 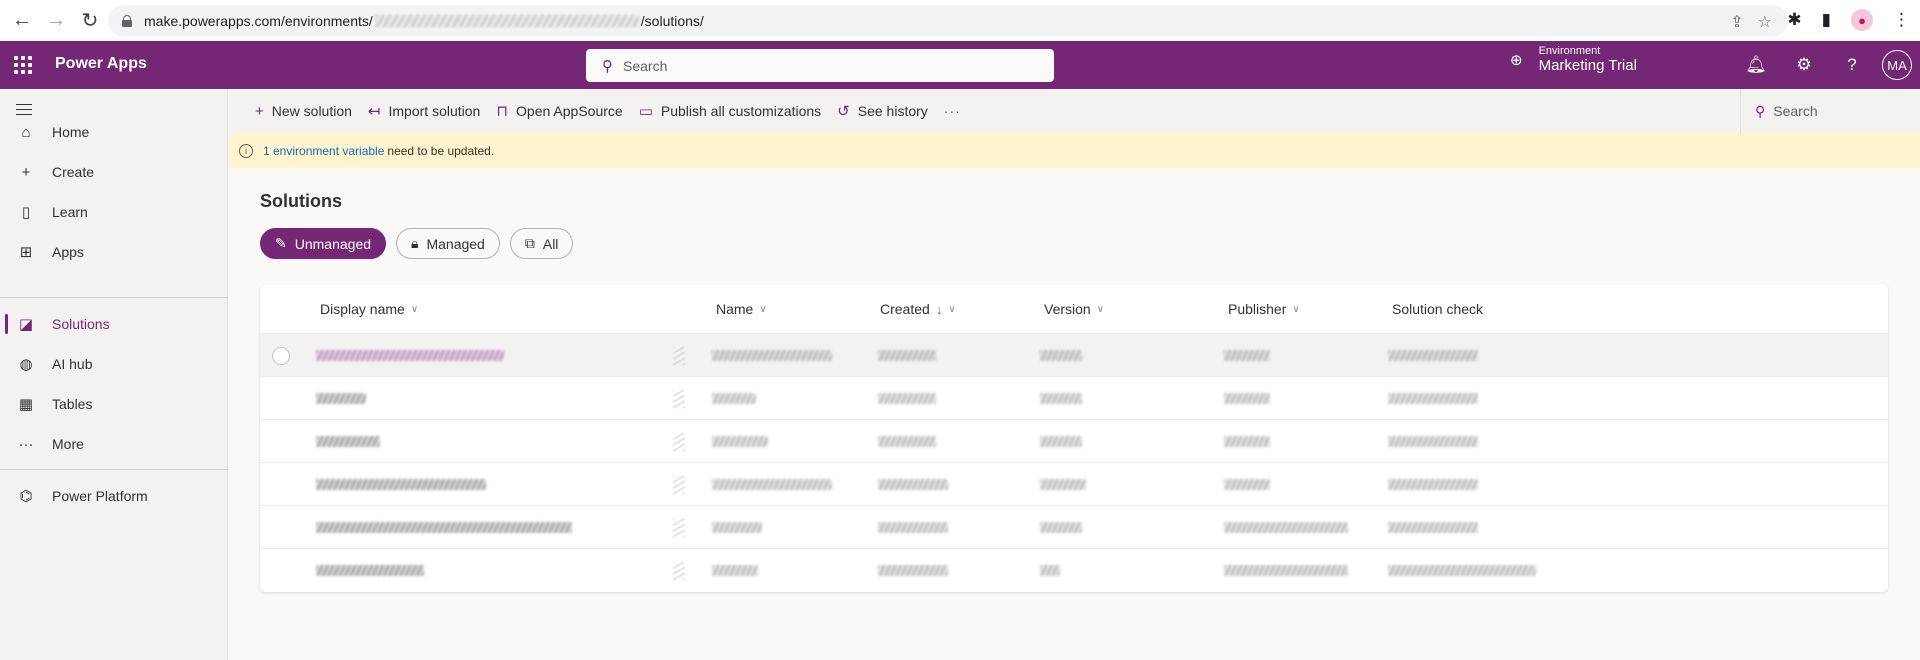 What do you see at coordinates (1516, 60) in the screenshot?
I see `globe-icon: ⊕` at bounding box center [1516, 60].